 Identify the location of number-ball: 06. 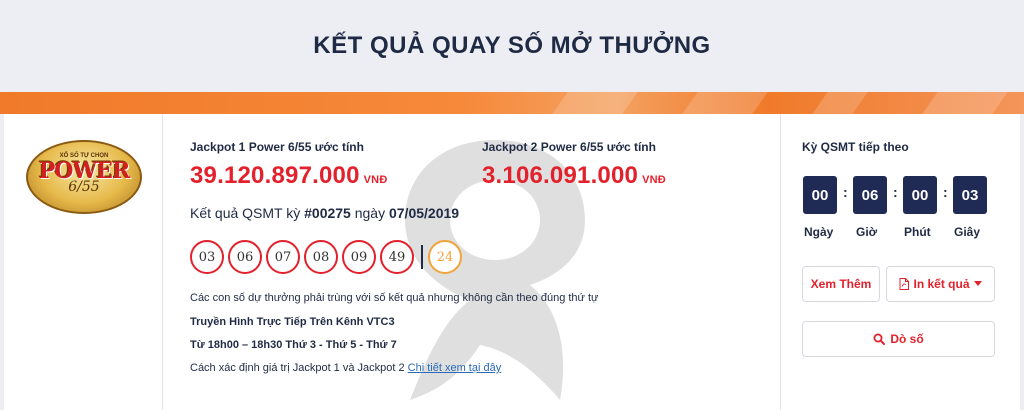
(245, 257).